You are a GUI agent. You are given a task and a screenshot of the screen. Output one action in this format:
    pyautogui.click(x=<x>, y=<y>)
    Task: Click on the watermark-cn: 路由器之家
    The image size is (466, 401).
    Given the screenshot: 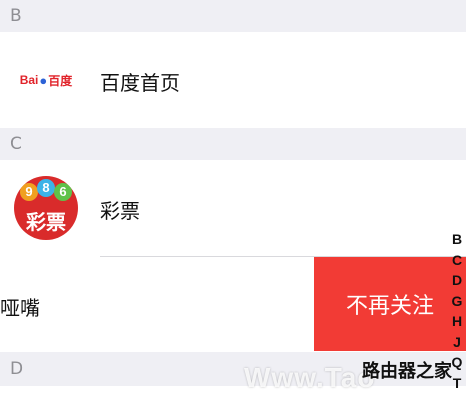 What is the action you would take?
    pyautogui.click(x=407, y=371)
    